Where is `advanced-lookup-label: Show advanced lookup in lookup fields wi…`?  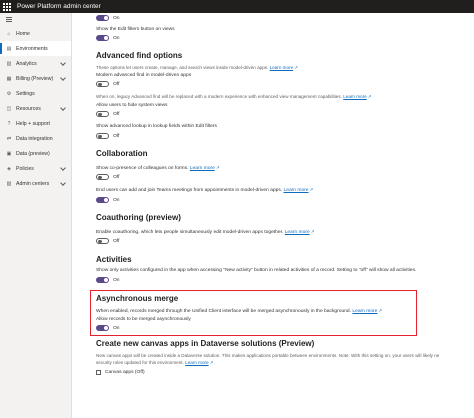
advanced-lookup-label: Show advanced lookup in lookup fields wi… is located at coordinates (156, 126).